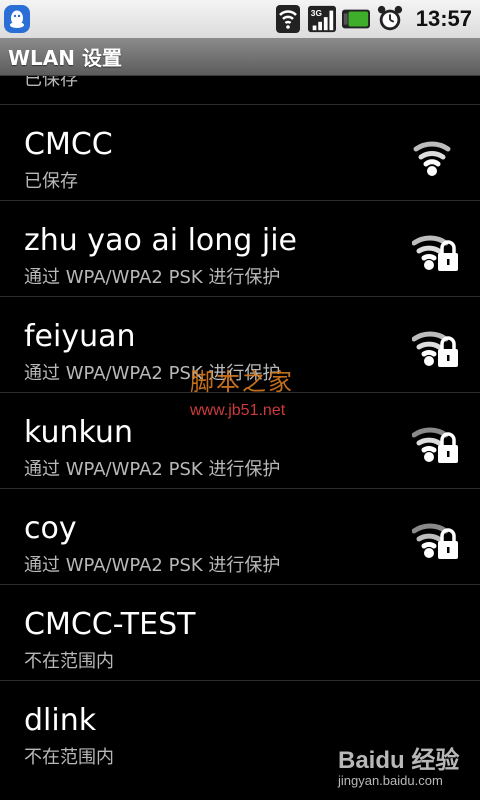 This screenshot has height=800, width=480. I want to click on network-ssid: CMCC, so click(68, 144).